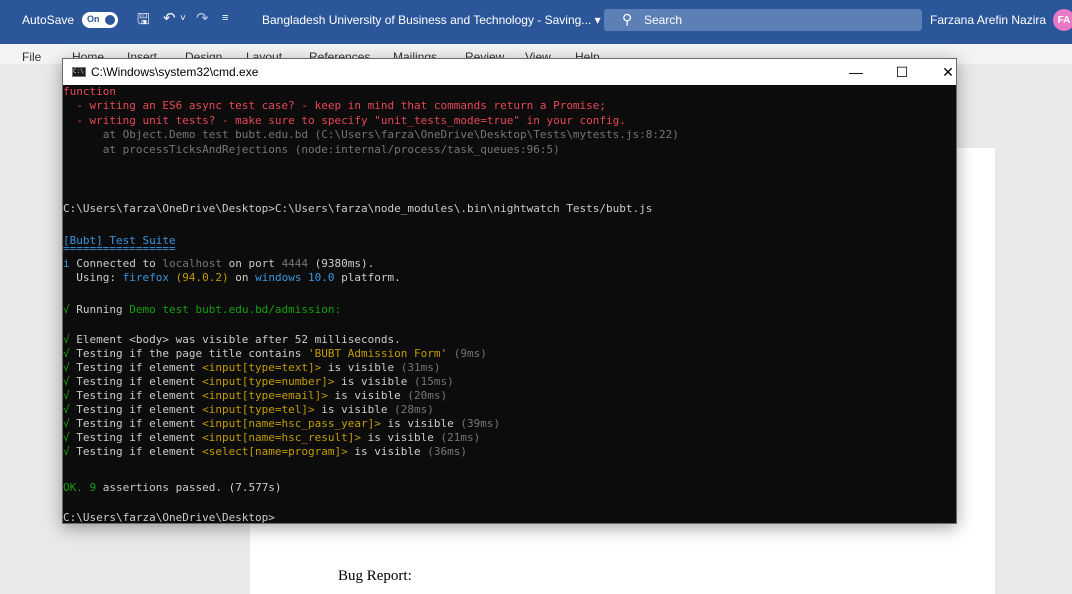  What do you see at coordinates (169, 18) in the screenshot?
I see `undo-icon: ↶` at bounding box center [169, 18].